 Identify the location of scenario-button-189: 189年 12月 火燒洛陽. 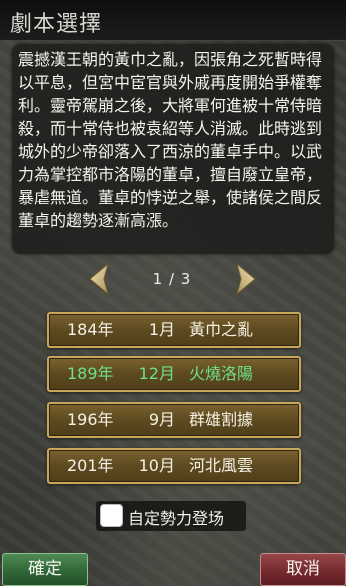
(174, 374).